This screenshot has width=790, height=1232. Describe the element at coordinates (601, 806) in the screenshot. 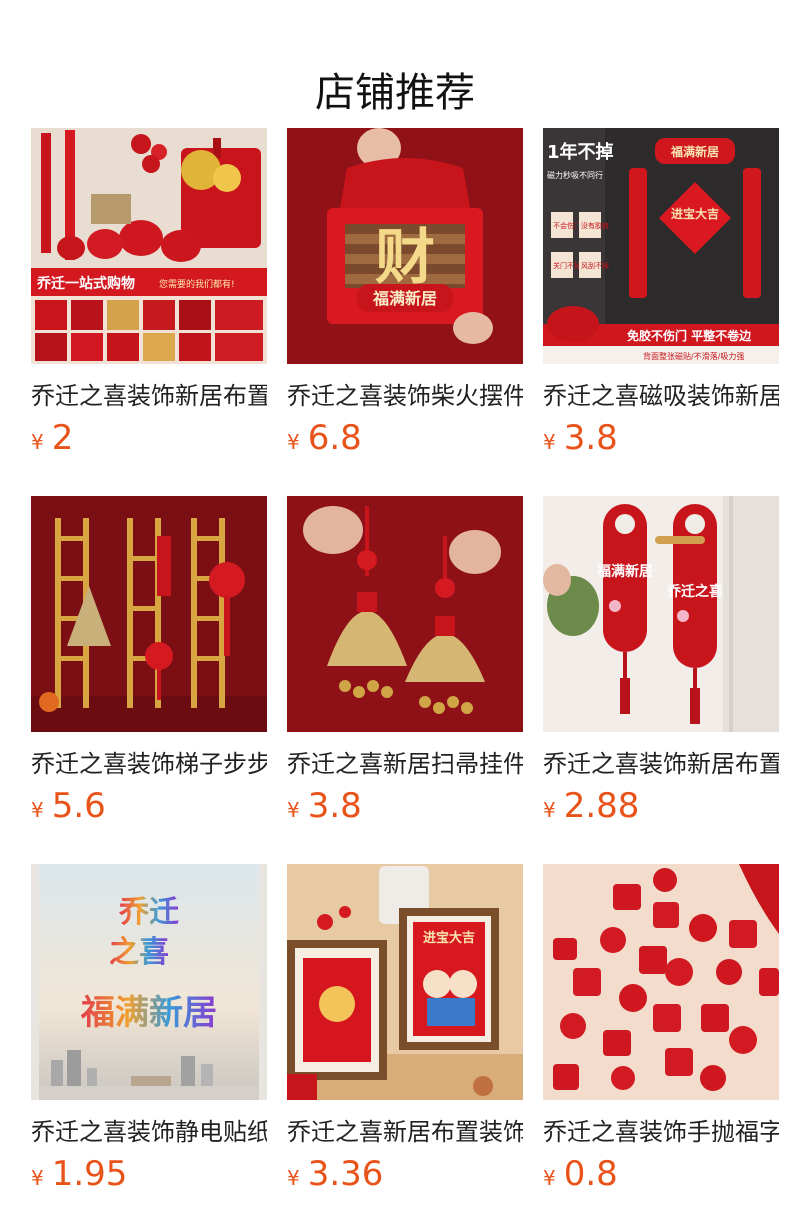

I see `price-value: 2.88` at that location.